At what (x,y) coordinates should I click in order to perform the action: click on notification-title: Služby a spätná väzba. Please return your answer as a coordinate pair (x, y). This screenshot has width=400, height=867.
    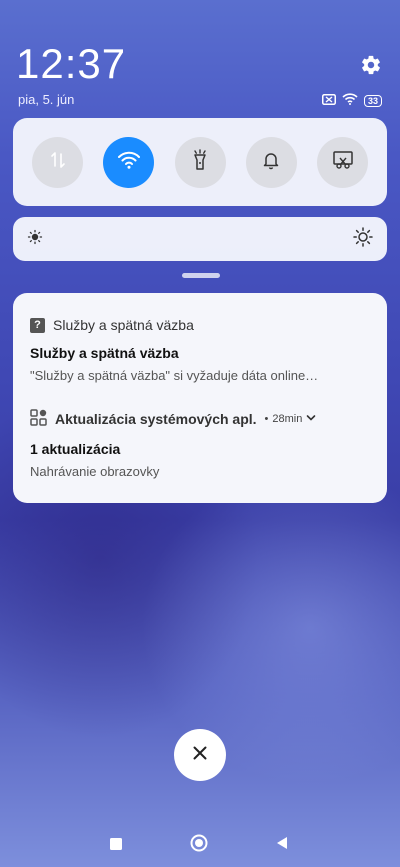
    Looking at the image, I should click on (104, 353).